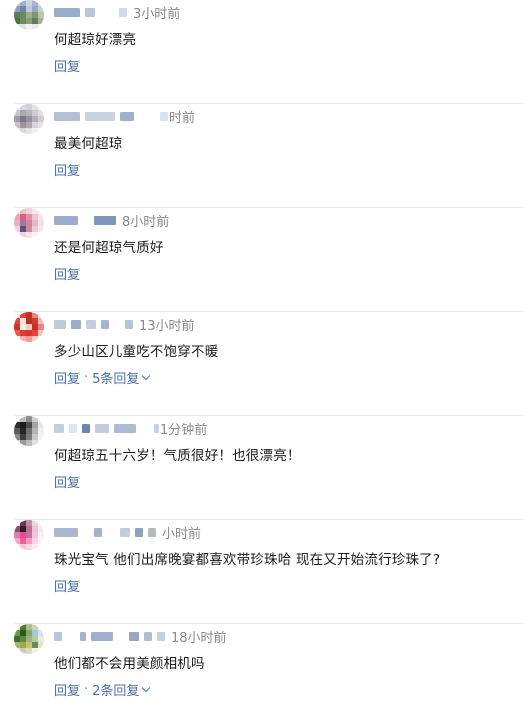 The height and width of the screenshot is (703, 524). Describe the element at coordinates (115, 689) in the screenshot. I see `view-replies-button: 2条回复` at that location.